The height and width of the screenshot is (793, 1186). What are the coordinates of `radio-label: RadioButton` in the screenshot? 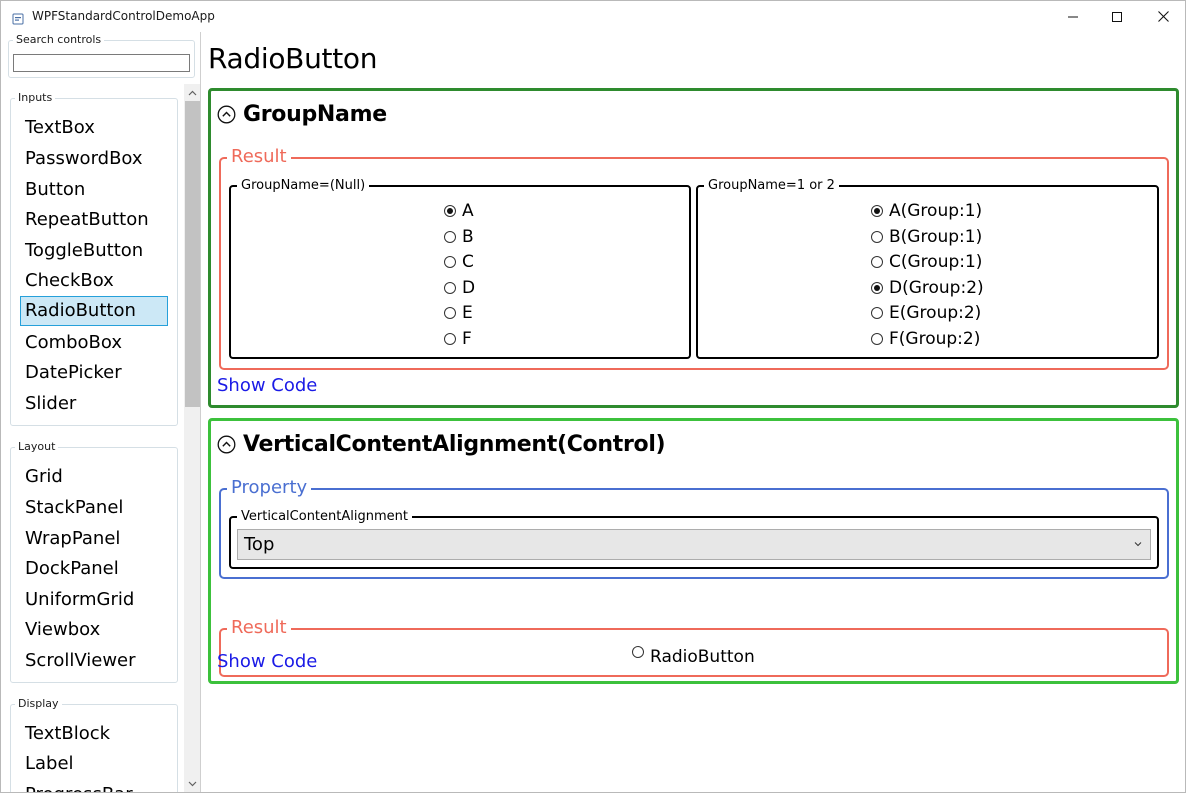 It's located at (702, 657).